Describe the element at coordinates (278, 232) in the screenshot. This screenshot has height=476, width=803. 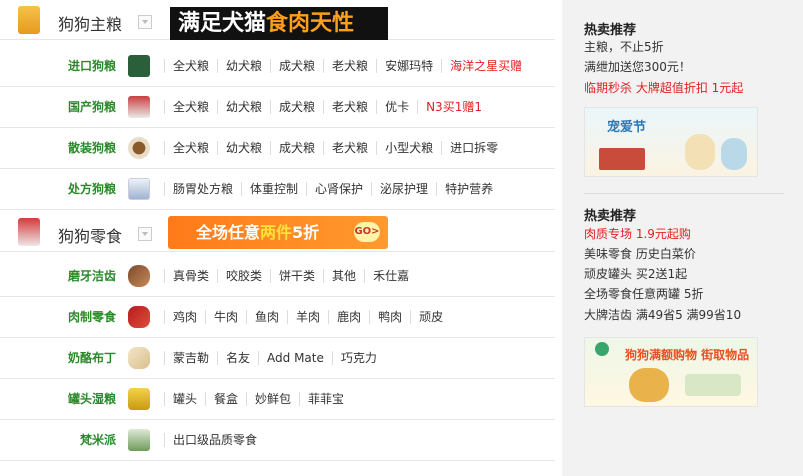
I see `promo-banner-snacks: 全场任意两件5折 GO>` at that location.